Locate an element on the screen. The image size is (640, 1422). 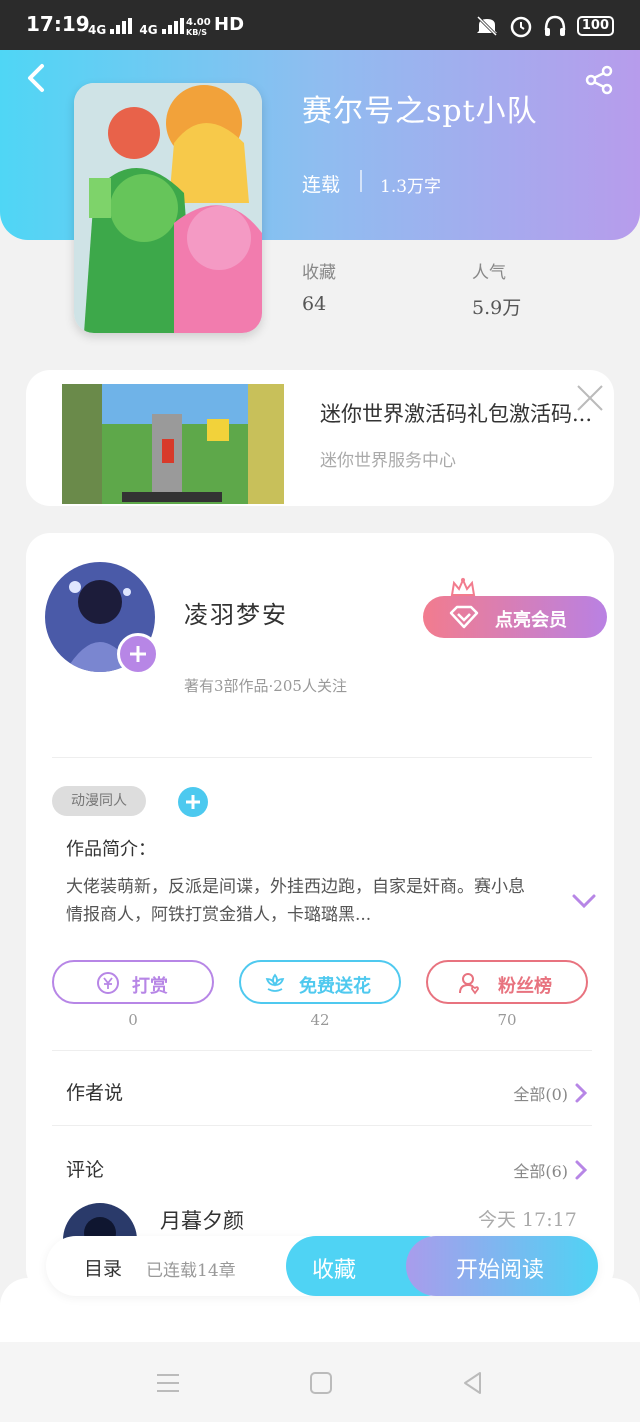
battery-icon: 100 is located at coordinates (595, 26).